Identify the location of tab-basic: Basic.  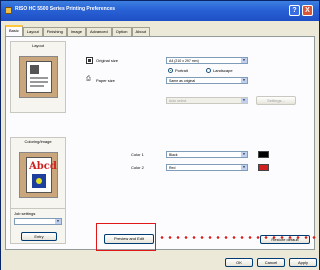
(14, 30).